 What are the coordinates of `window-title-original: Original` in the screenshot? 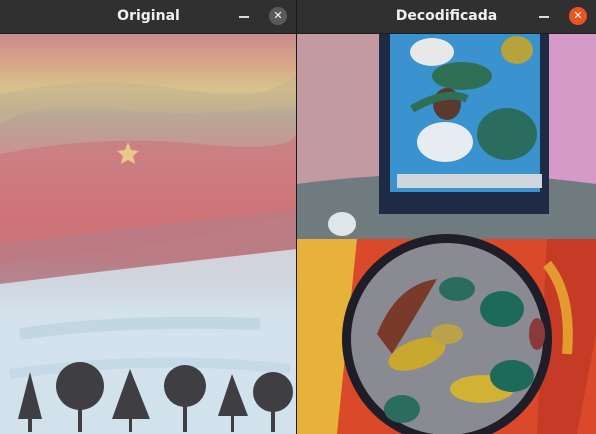 It's located at (148, 16).